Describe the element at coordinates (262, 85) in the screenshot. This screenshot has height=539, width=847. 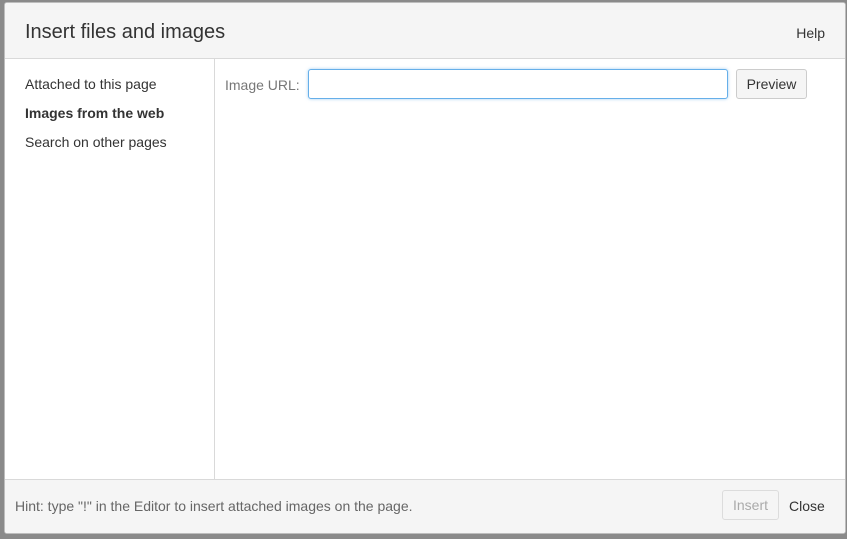
I see `image-url-label: Image URL:` at that location.